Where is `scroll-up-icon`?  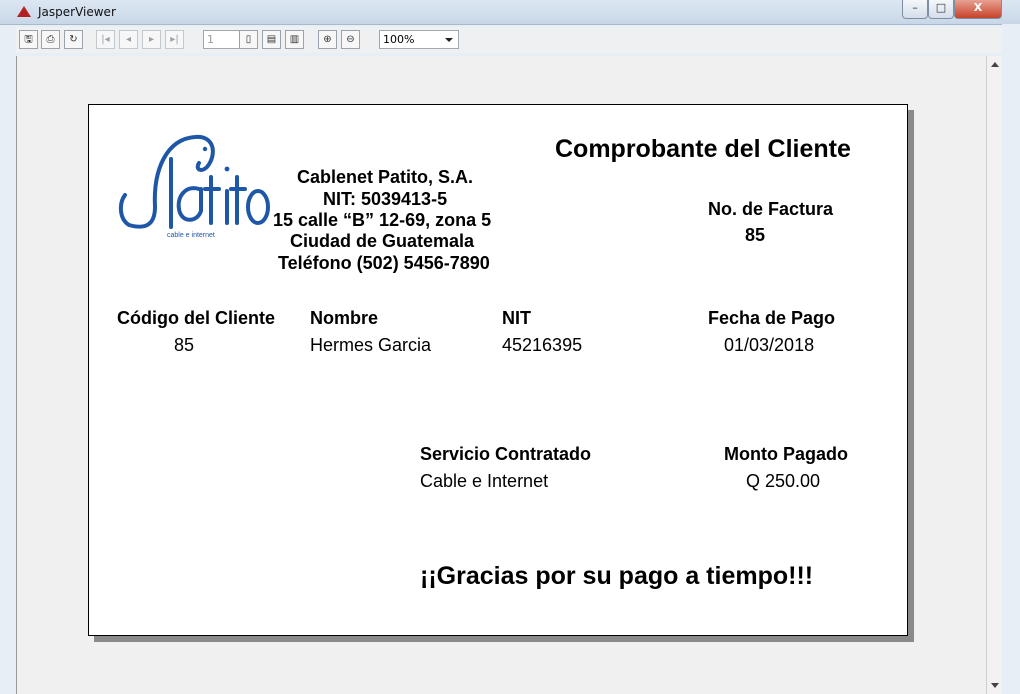 scroll-up-icon is located at coordinates (995, 64).